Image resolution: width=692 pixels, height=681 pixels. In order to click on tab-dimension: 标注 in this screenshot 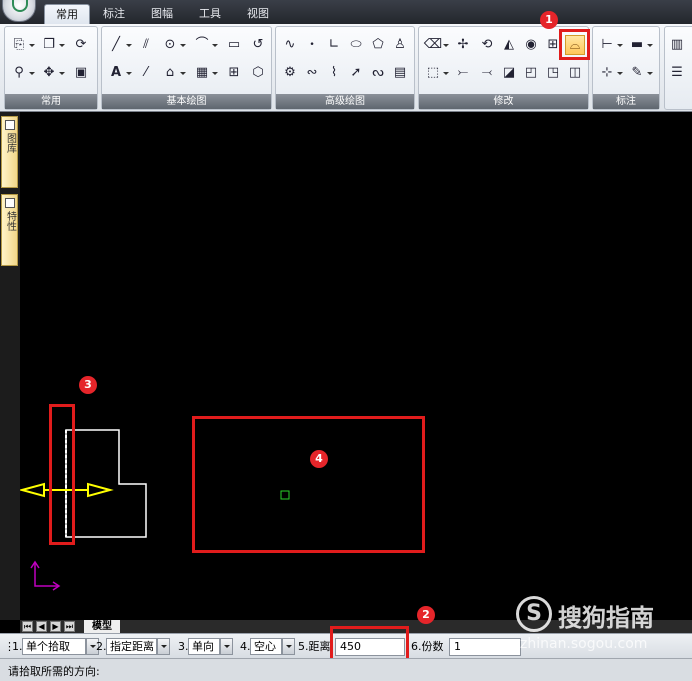, I will do `click(114, 14)`.